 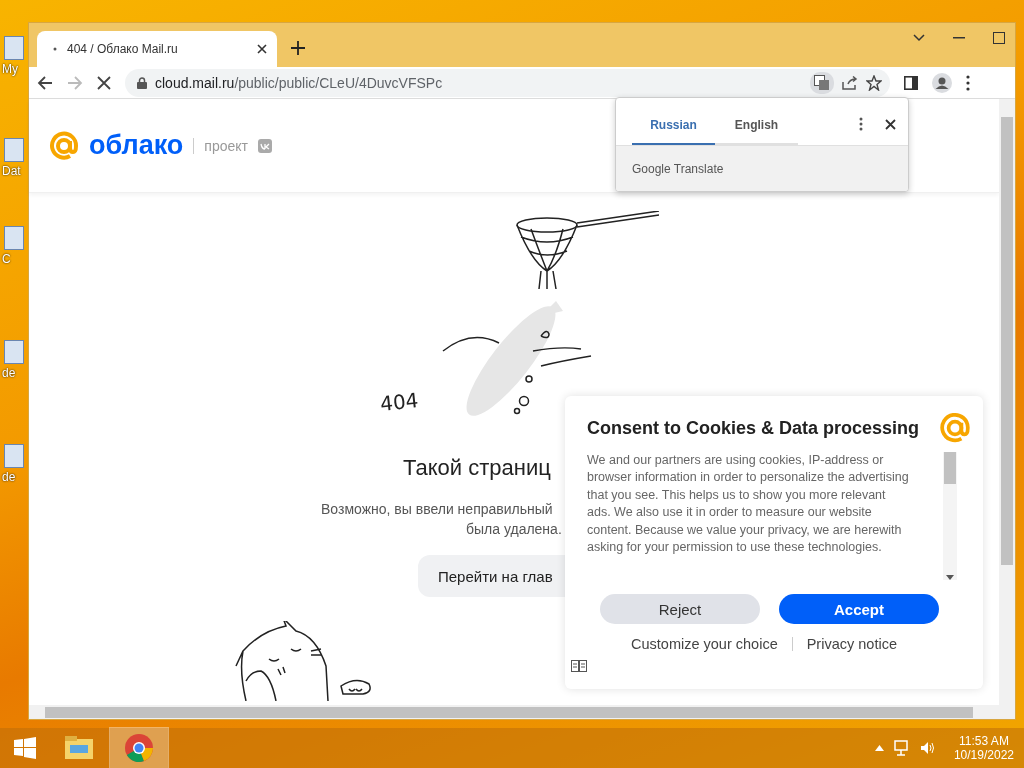 I want to click on caret-up-icon, so click(x=879, y=748).